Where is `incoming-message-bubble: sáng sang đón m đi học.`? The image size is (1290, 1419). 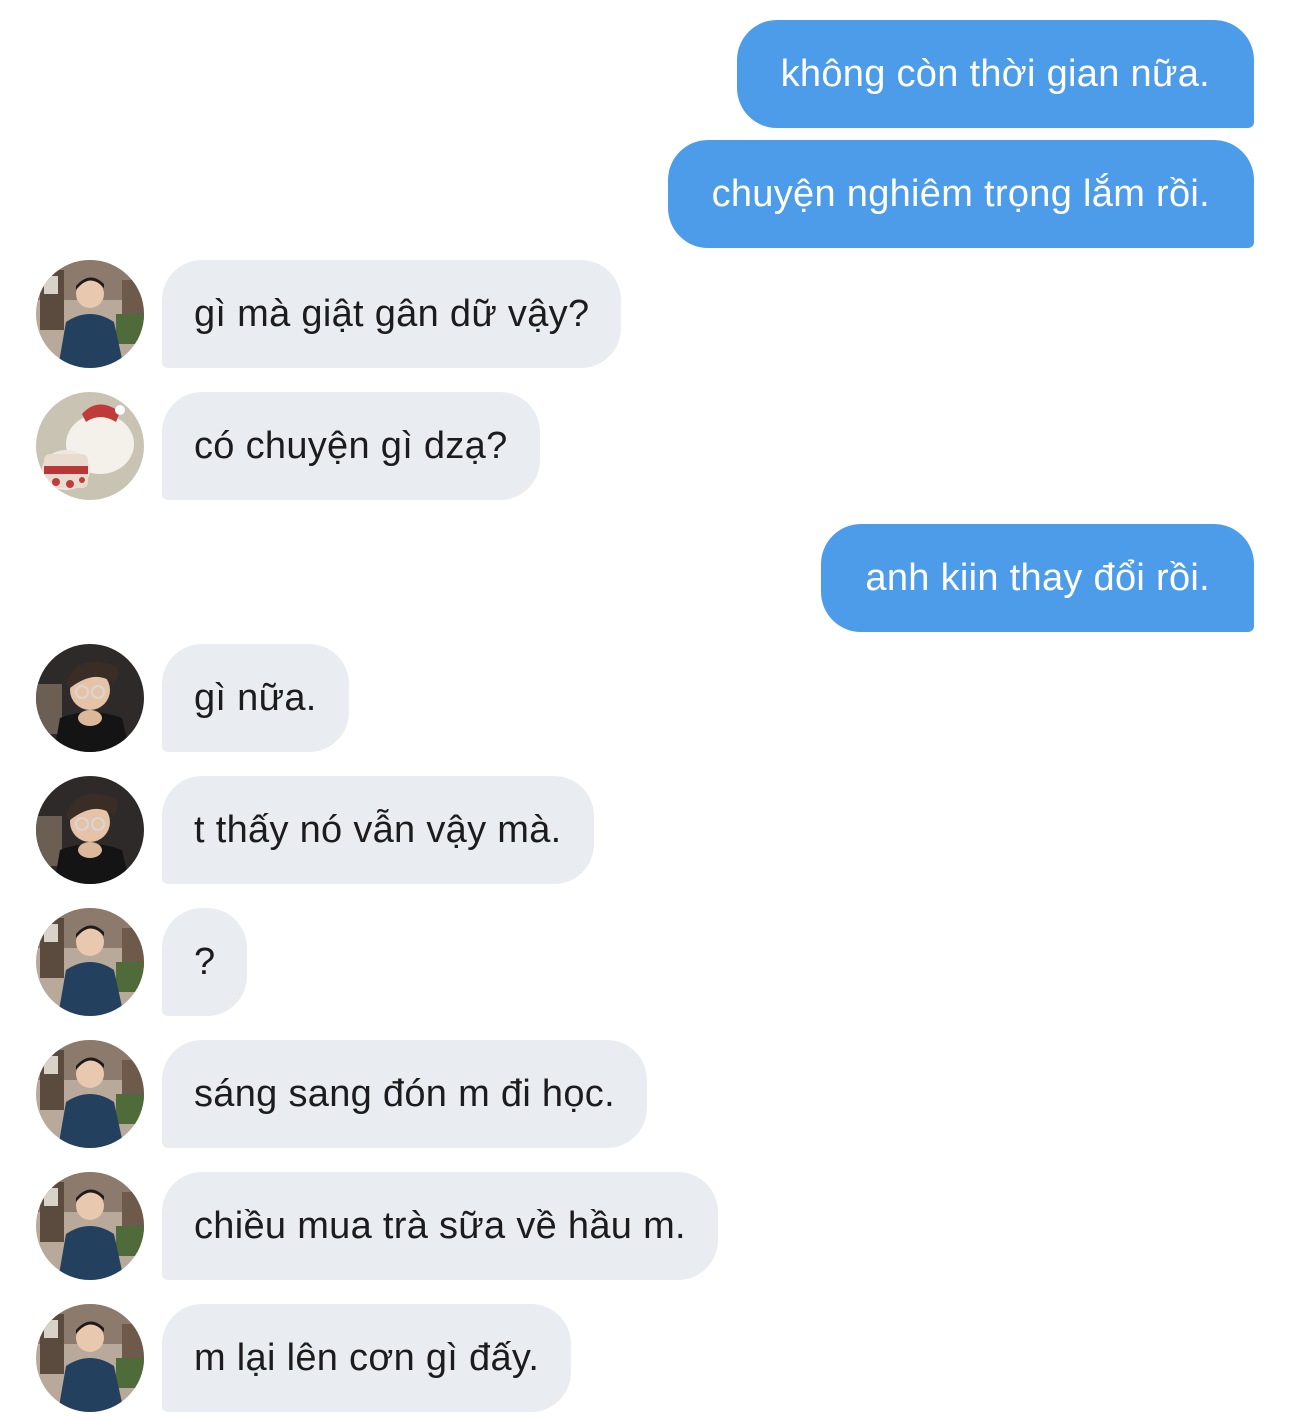
incoming-message-bubble: sáng sang đón m đi học. is located at coordinates (404, 1094).